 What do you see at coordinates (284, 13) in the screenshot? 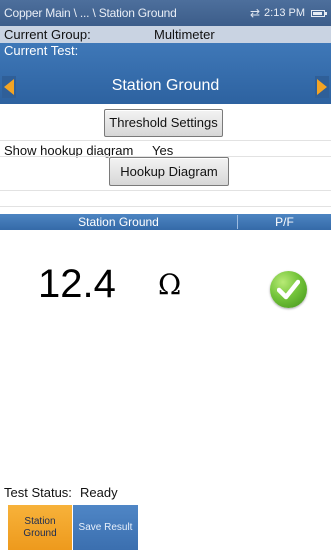
I see `clock: 2:13 PM` at bounding box center [284, 13].